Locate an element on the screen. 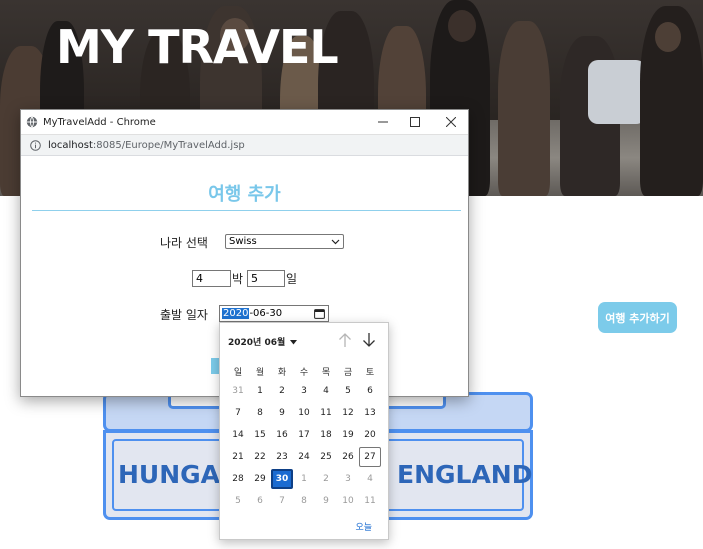  calendar-day: 21 is located at coordinates (238, 457).